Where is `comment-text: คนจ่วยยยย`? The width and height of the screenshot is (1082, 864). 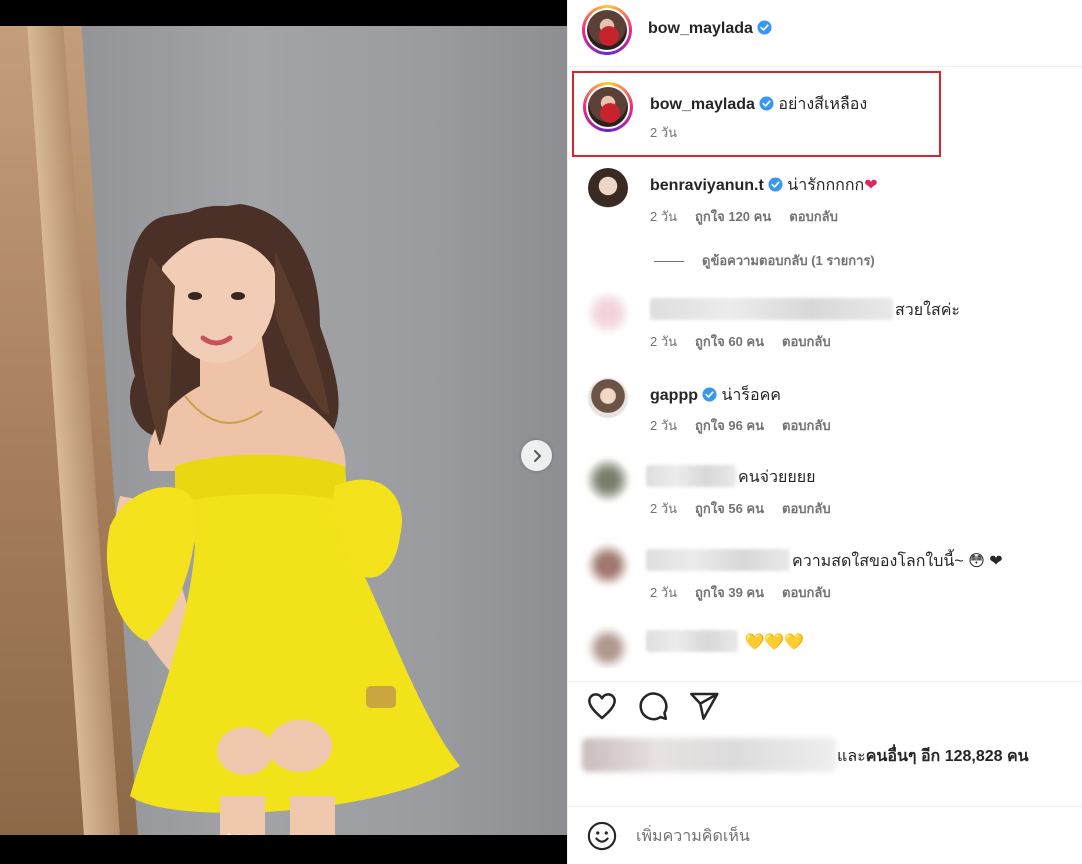
comment-text: คนจ่วยยยย is located at coordinates (777, 477).